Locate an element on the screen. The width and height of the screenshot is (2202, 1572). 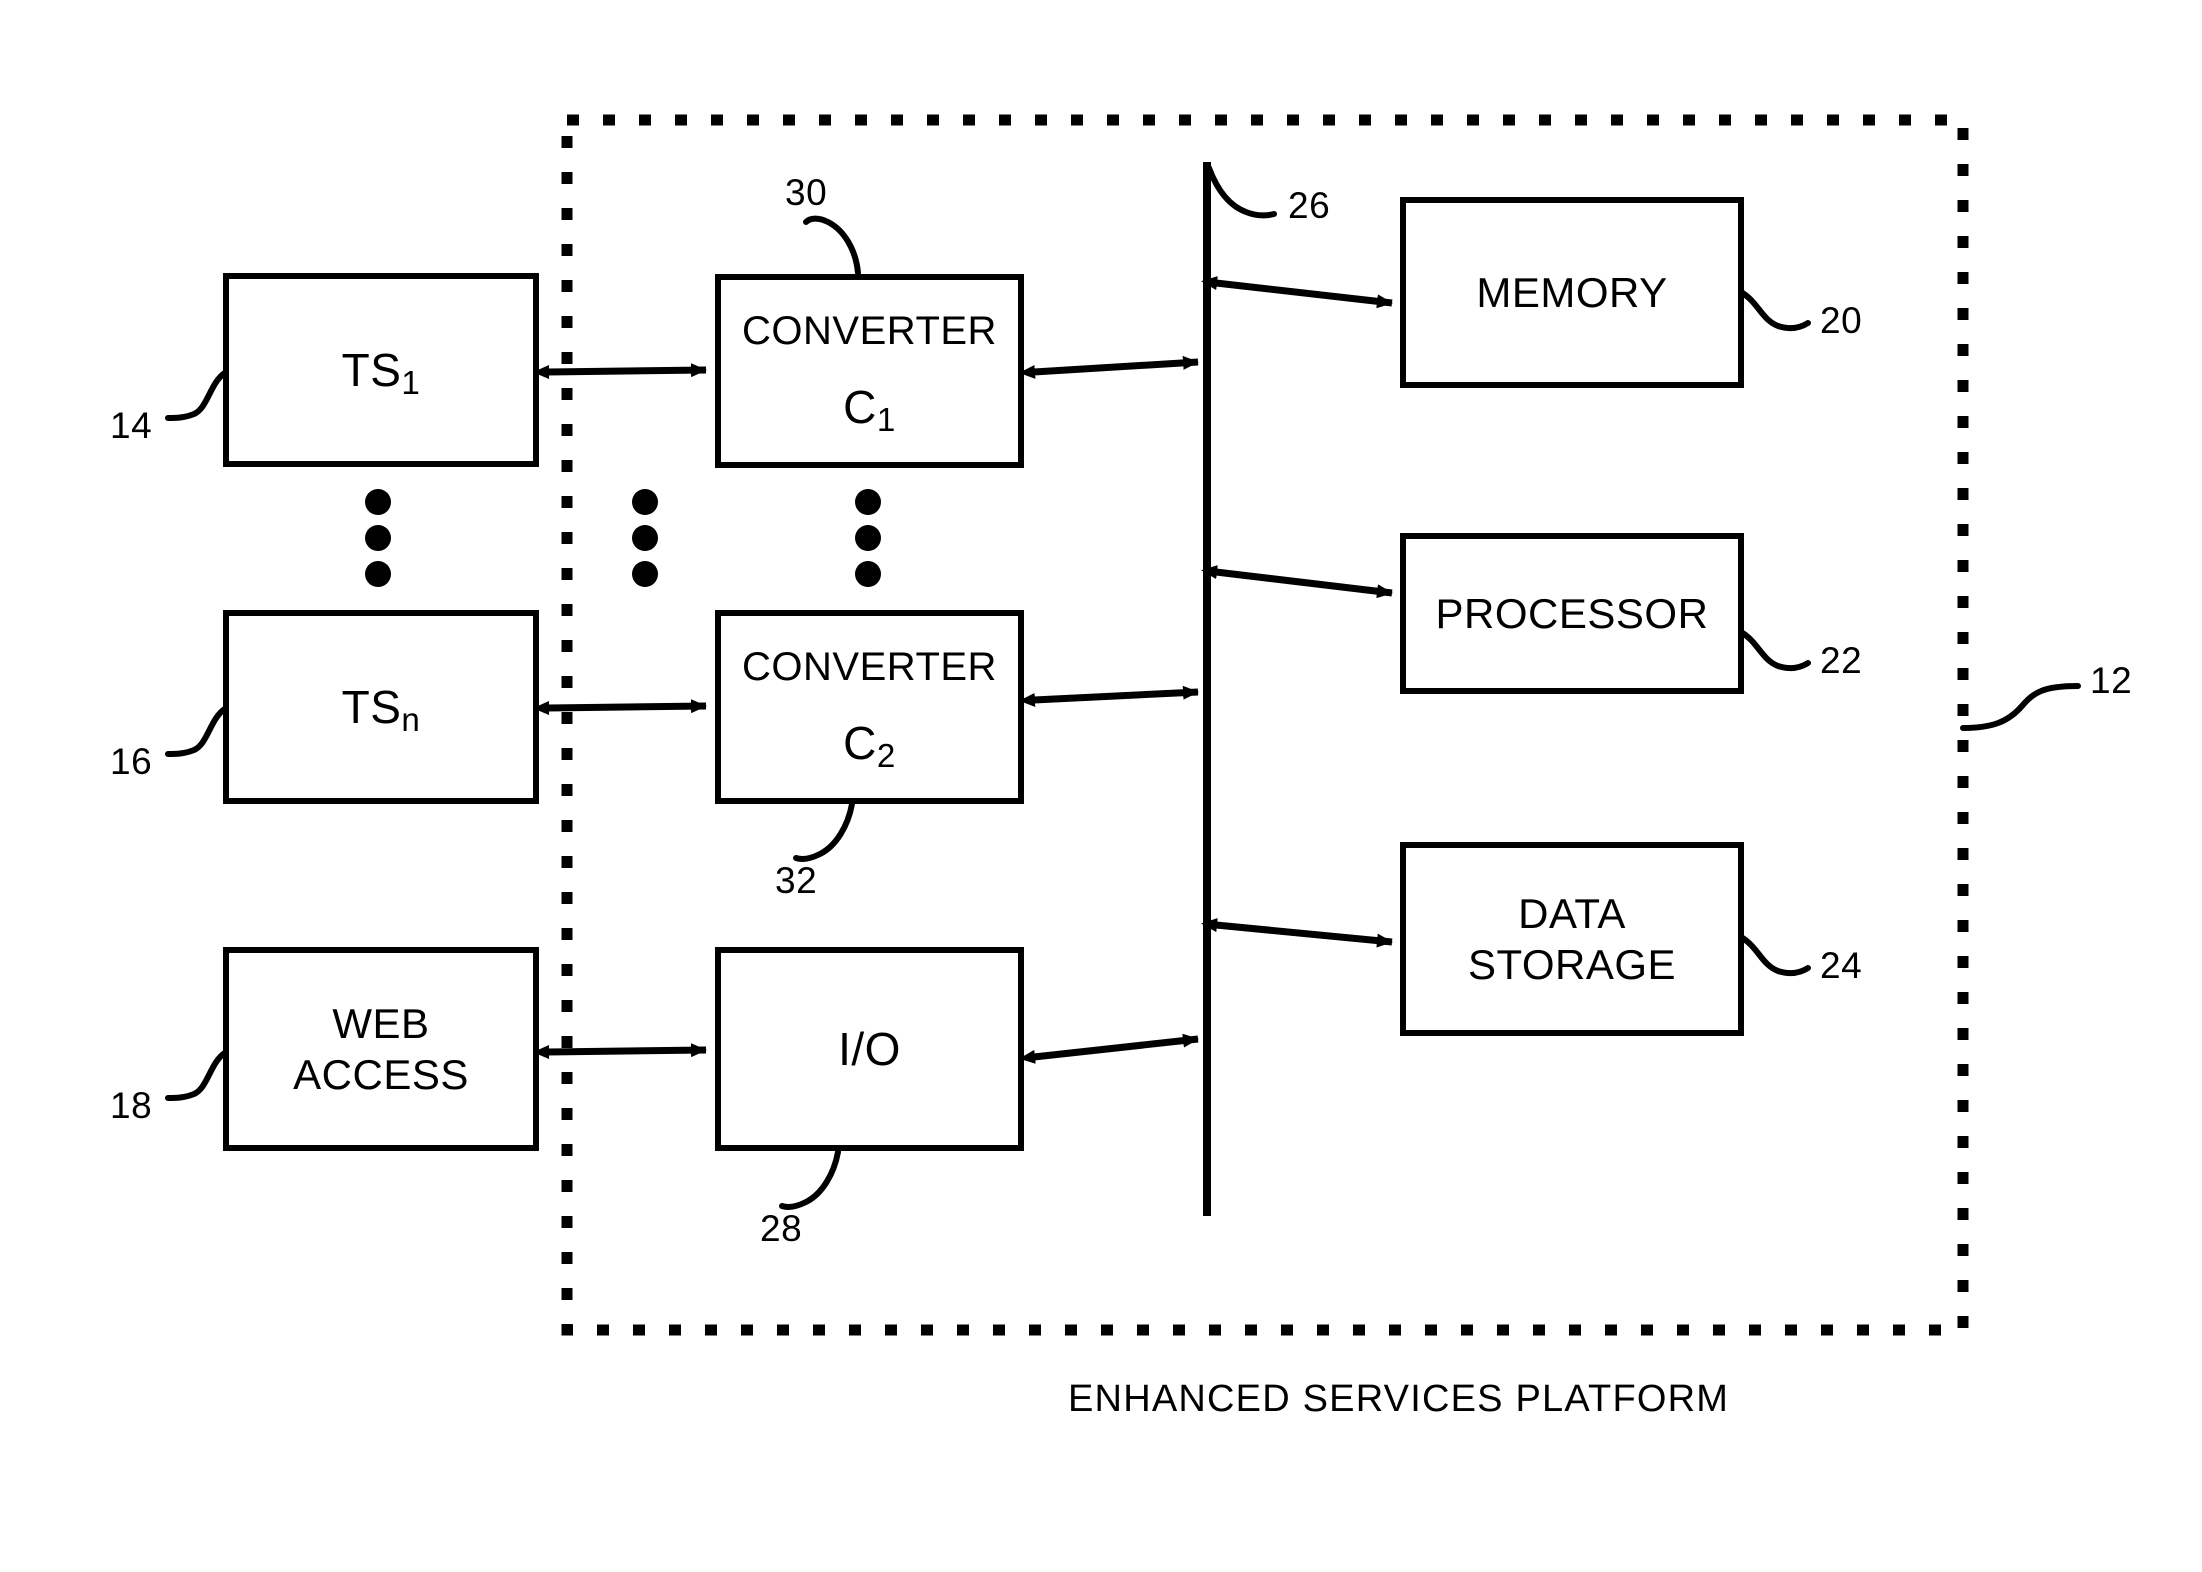
arrow-converter-c2-to-bus is located at coordinates (1109, 696).